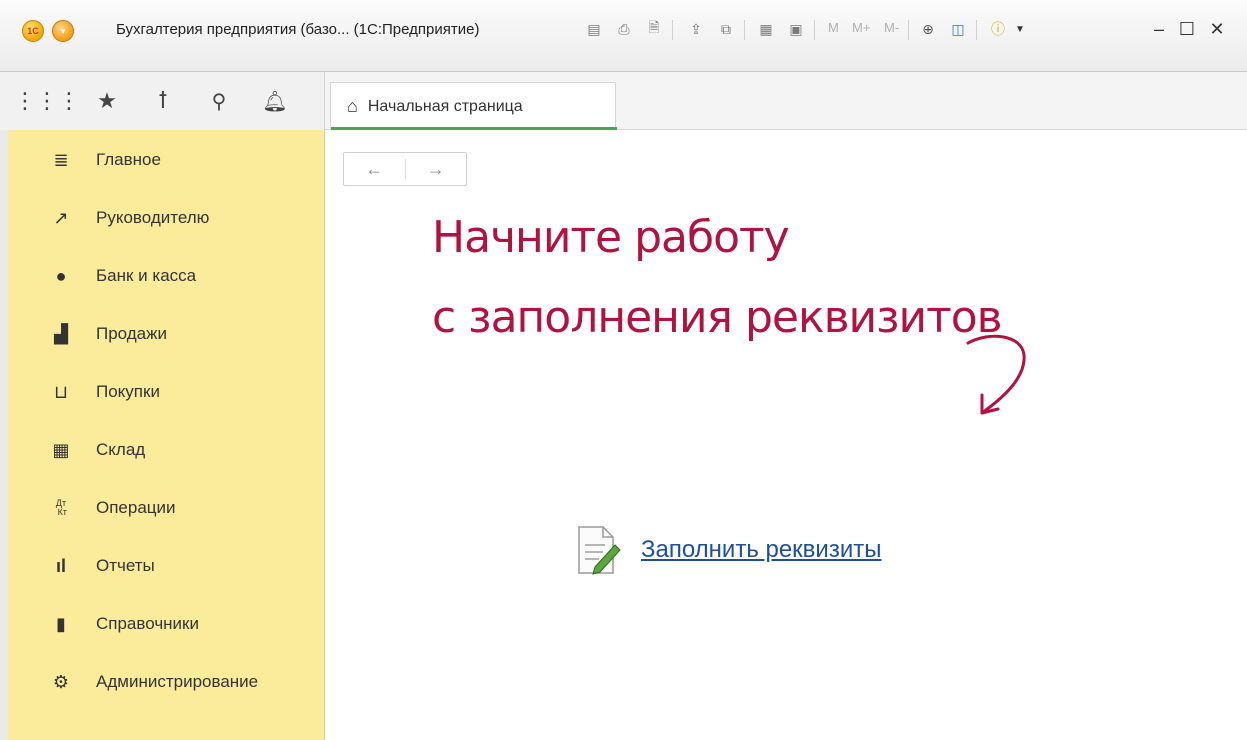 The height and width of the screenshot is (740, 1247). I want to click on main-menu-button: ▾, so click(63, 31).